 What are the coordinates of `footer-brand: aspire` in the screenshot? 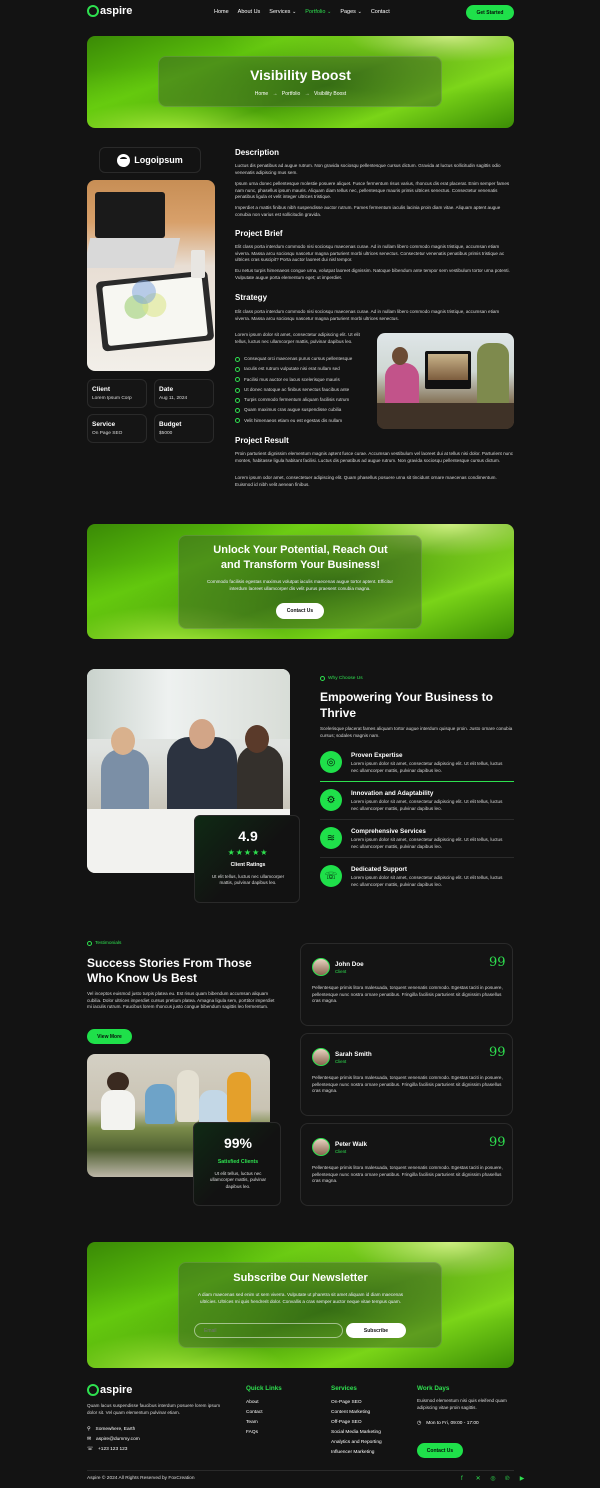 It's located at (109, 1390).